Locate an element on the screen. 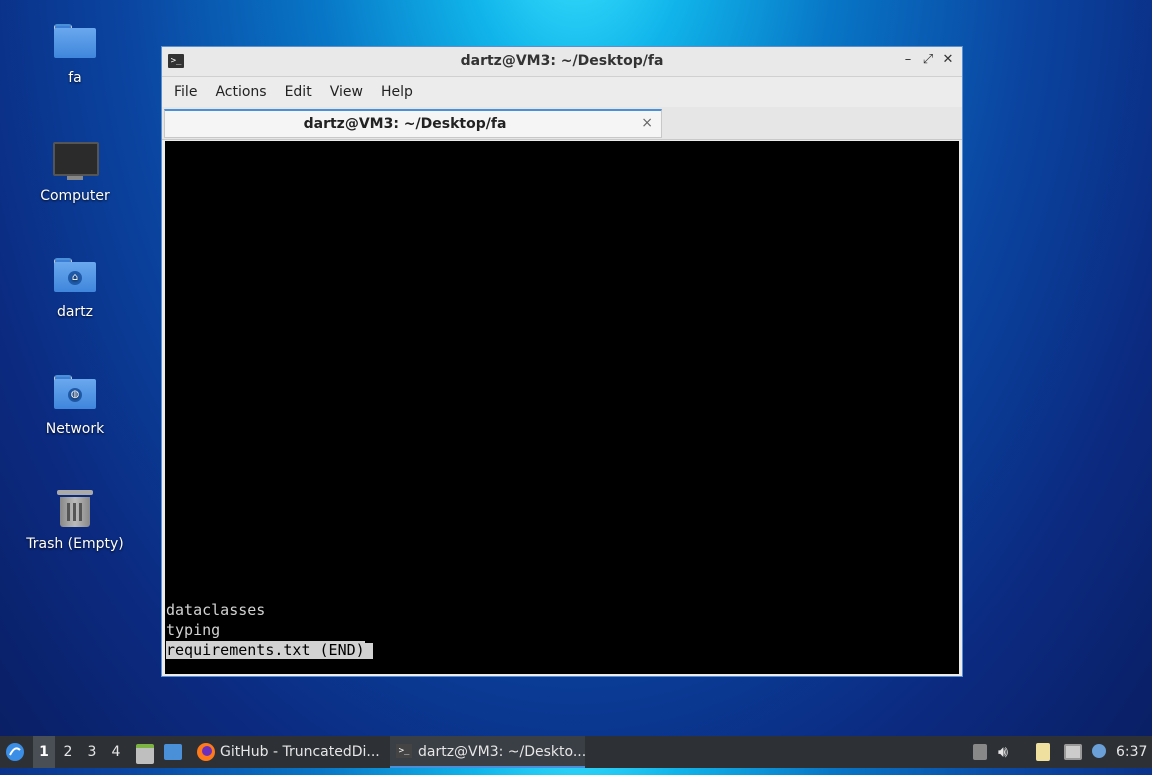 This screenshot has width=1152, height=775. tray-notifications is located at coordinates (1100, 752).